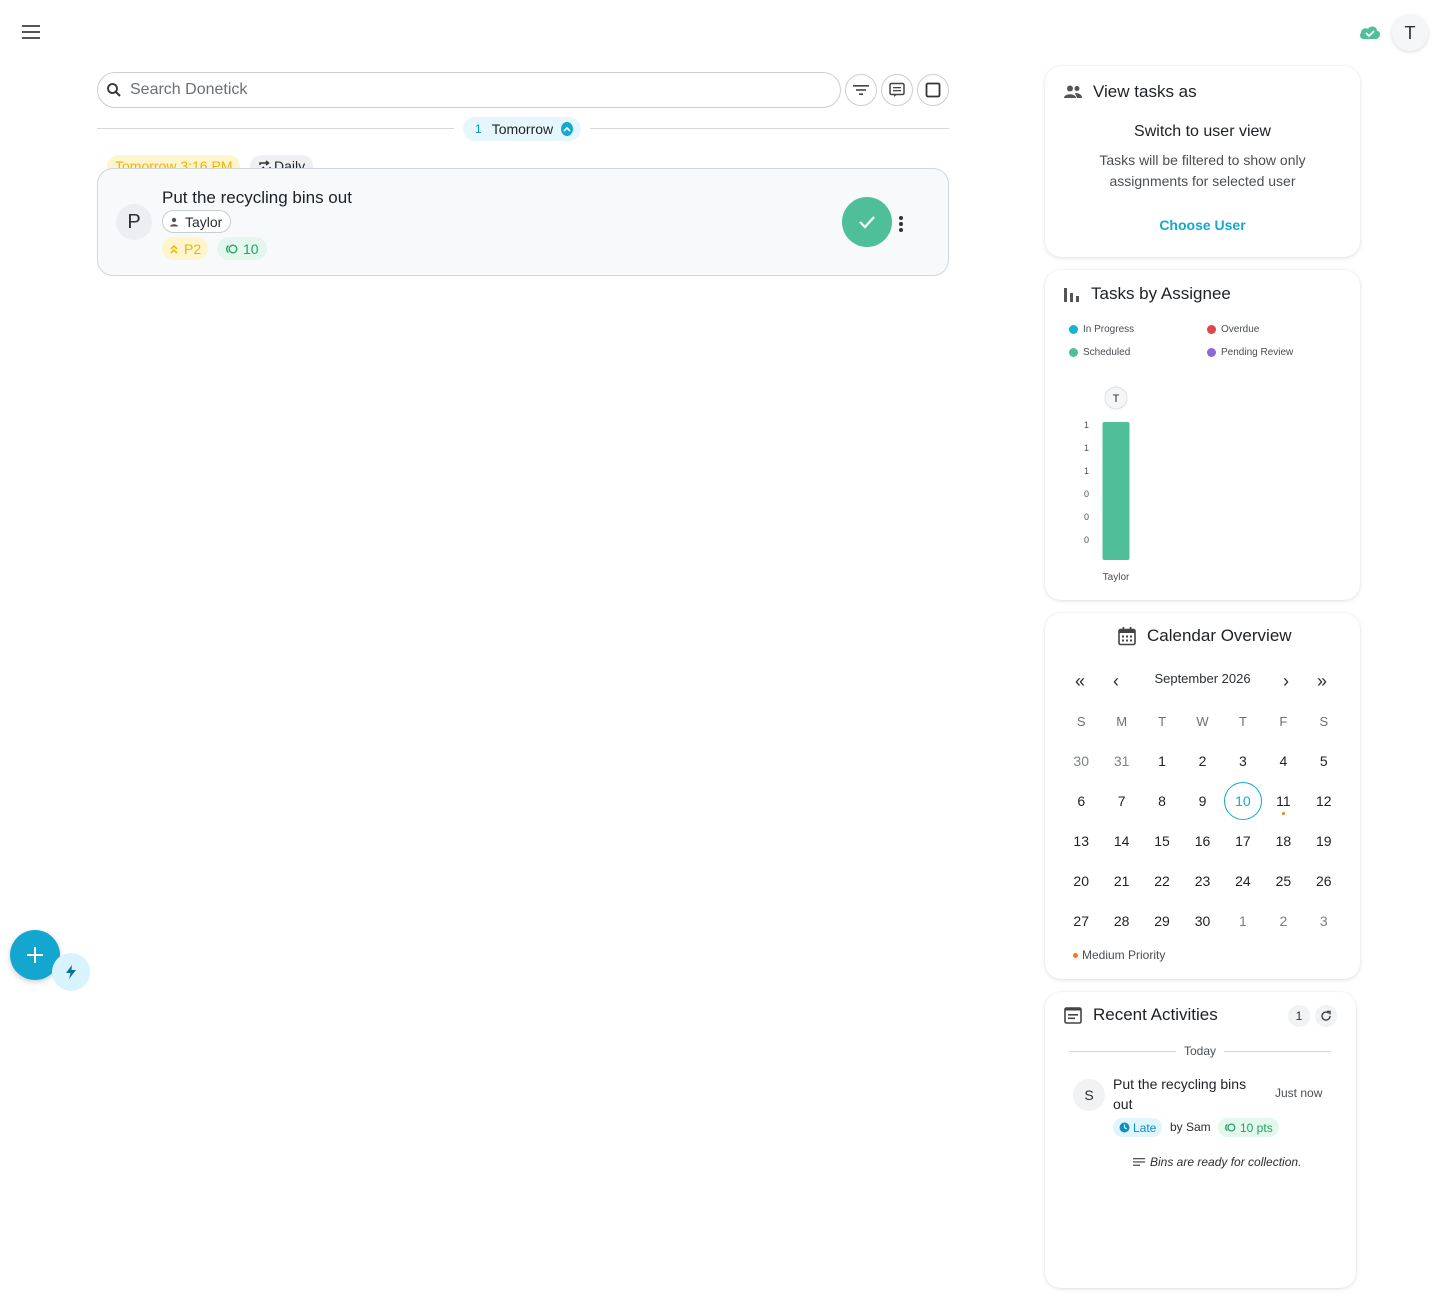 Image resolution: width=1440 pixels, height=1296 pixels. I want to click on calendar-day: 24, so click(1243, 881).